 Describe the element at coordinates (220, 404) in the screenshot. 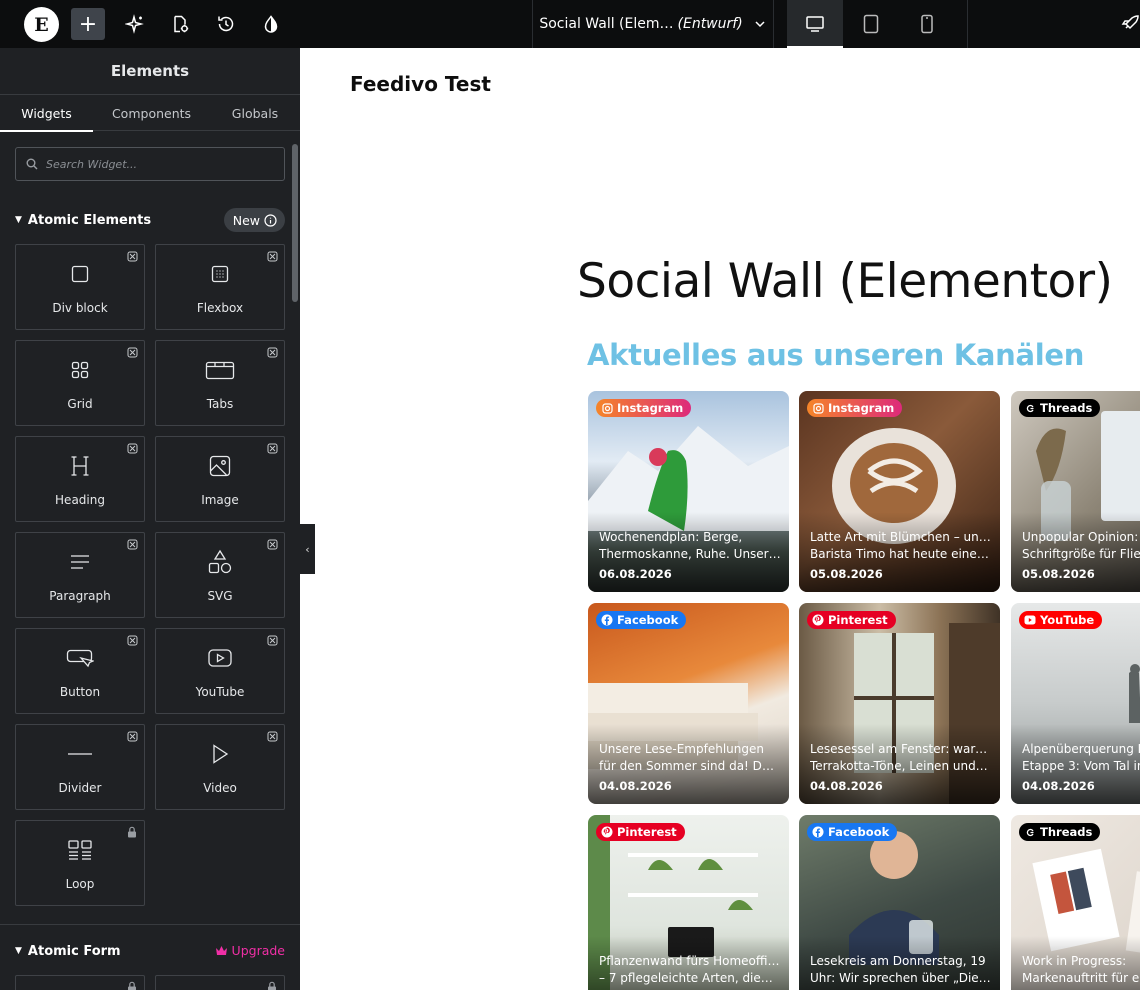

I see `widget-label: Tabs` at that location.